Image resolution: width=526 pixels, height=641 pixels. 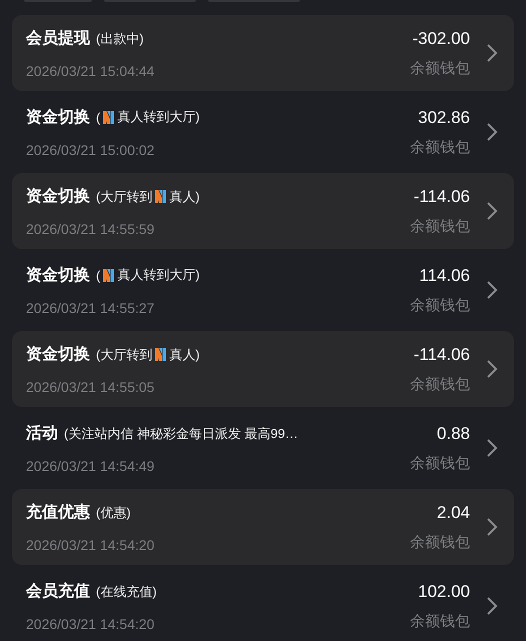 I want to click on record-time: 2026/03/21 14:55:27, so click(x=91, y=308).